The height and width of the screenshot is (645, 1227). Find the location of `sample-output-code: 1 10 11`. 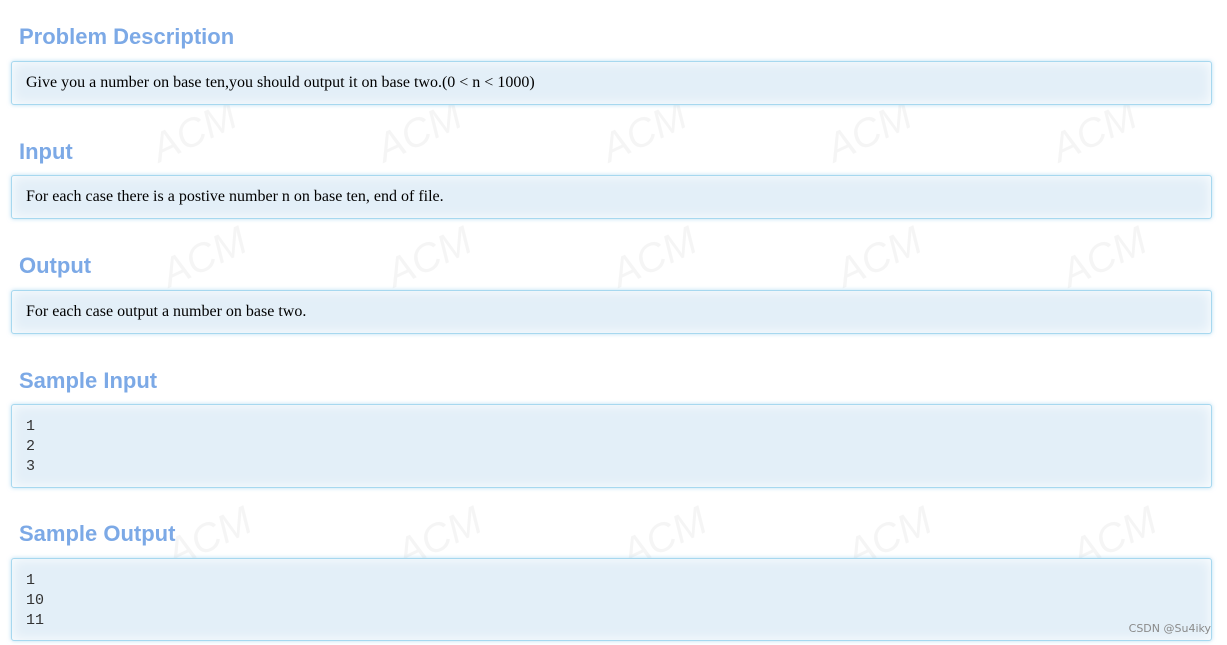

sample-output-code: 1 10 11 is located at coordinates (611, 595).